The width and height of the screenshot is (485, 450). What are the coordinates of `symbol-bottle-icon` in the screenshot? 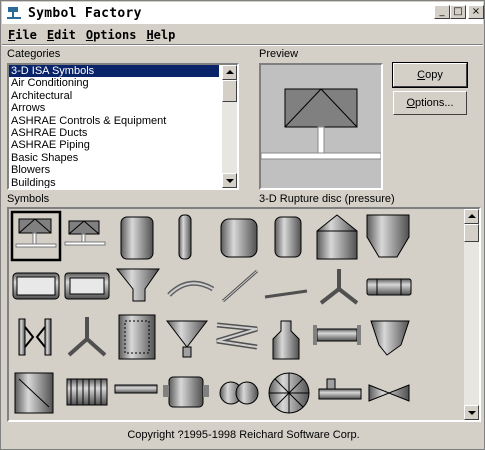 It's located at (286, 340).